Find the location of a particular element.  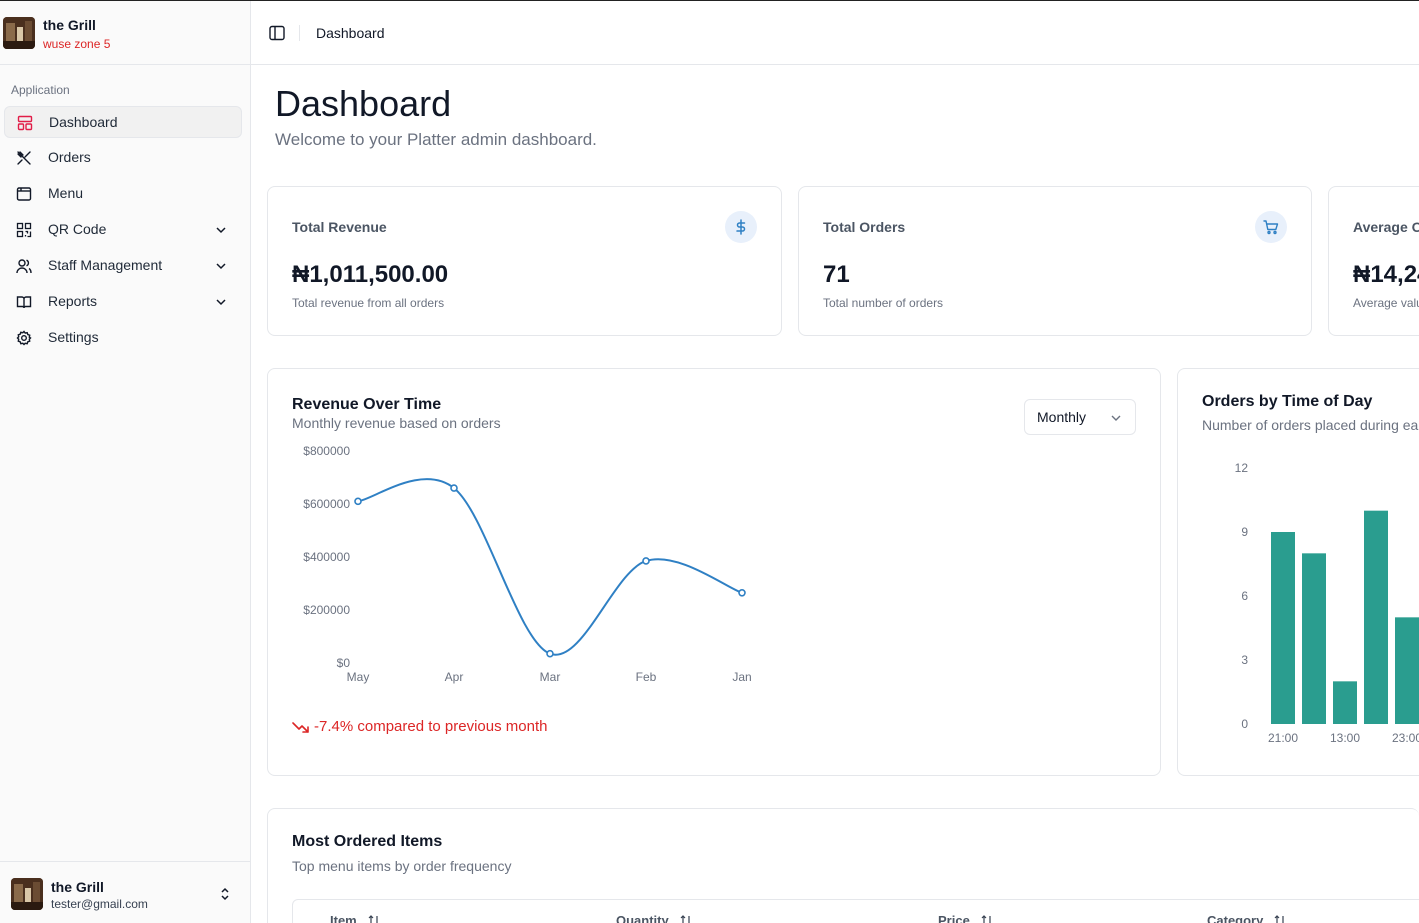

x-tick-label: 13:00 is located at coordinates (1345, 738).